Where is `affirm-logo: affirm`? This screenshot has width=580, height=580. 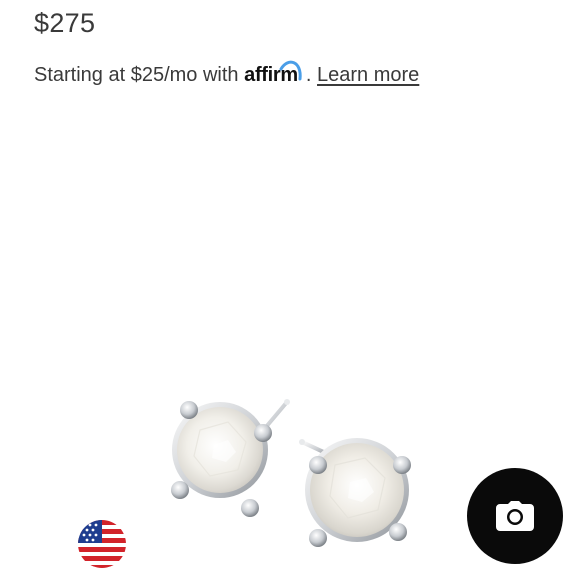 affirm-logo: affirm is located at coordinates (273, 73).